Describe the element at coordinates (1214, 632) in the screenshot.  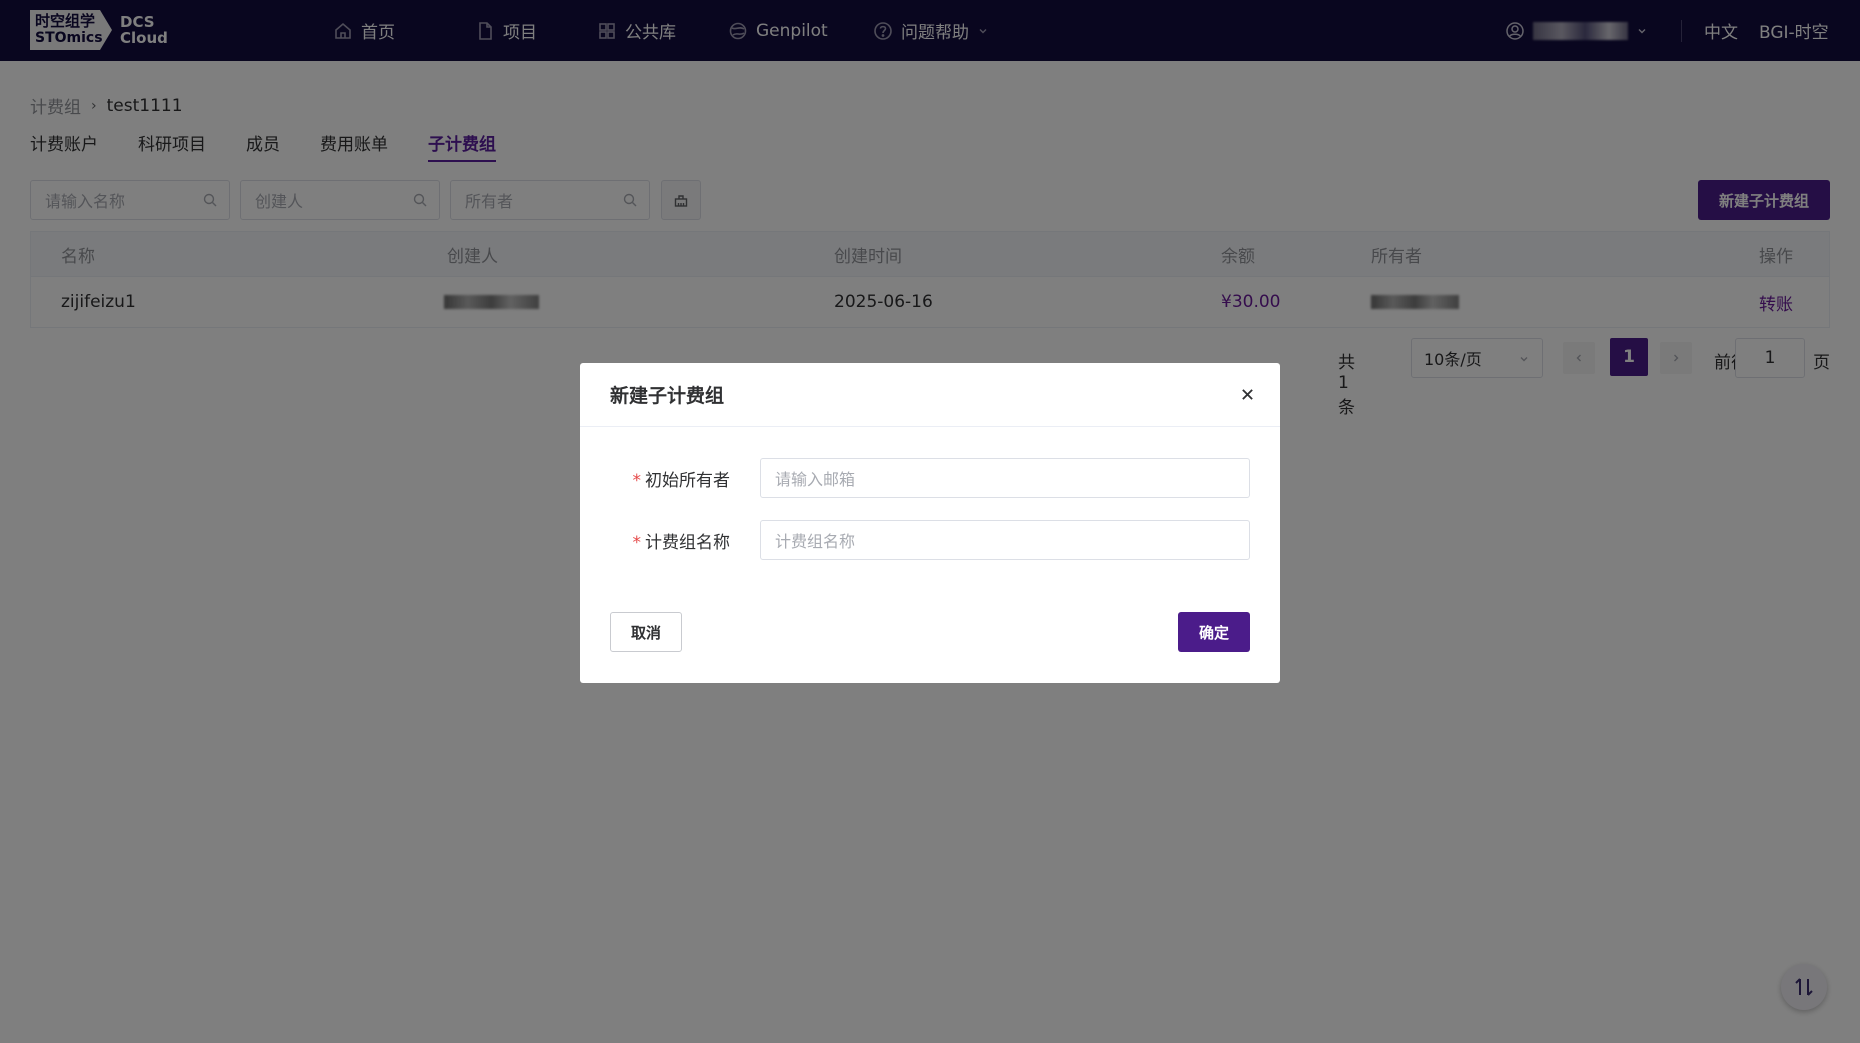
I see `confirm-button: 确定` at that location.